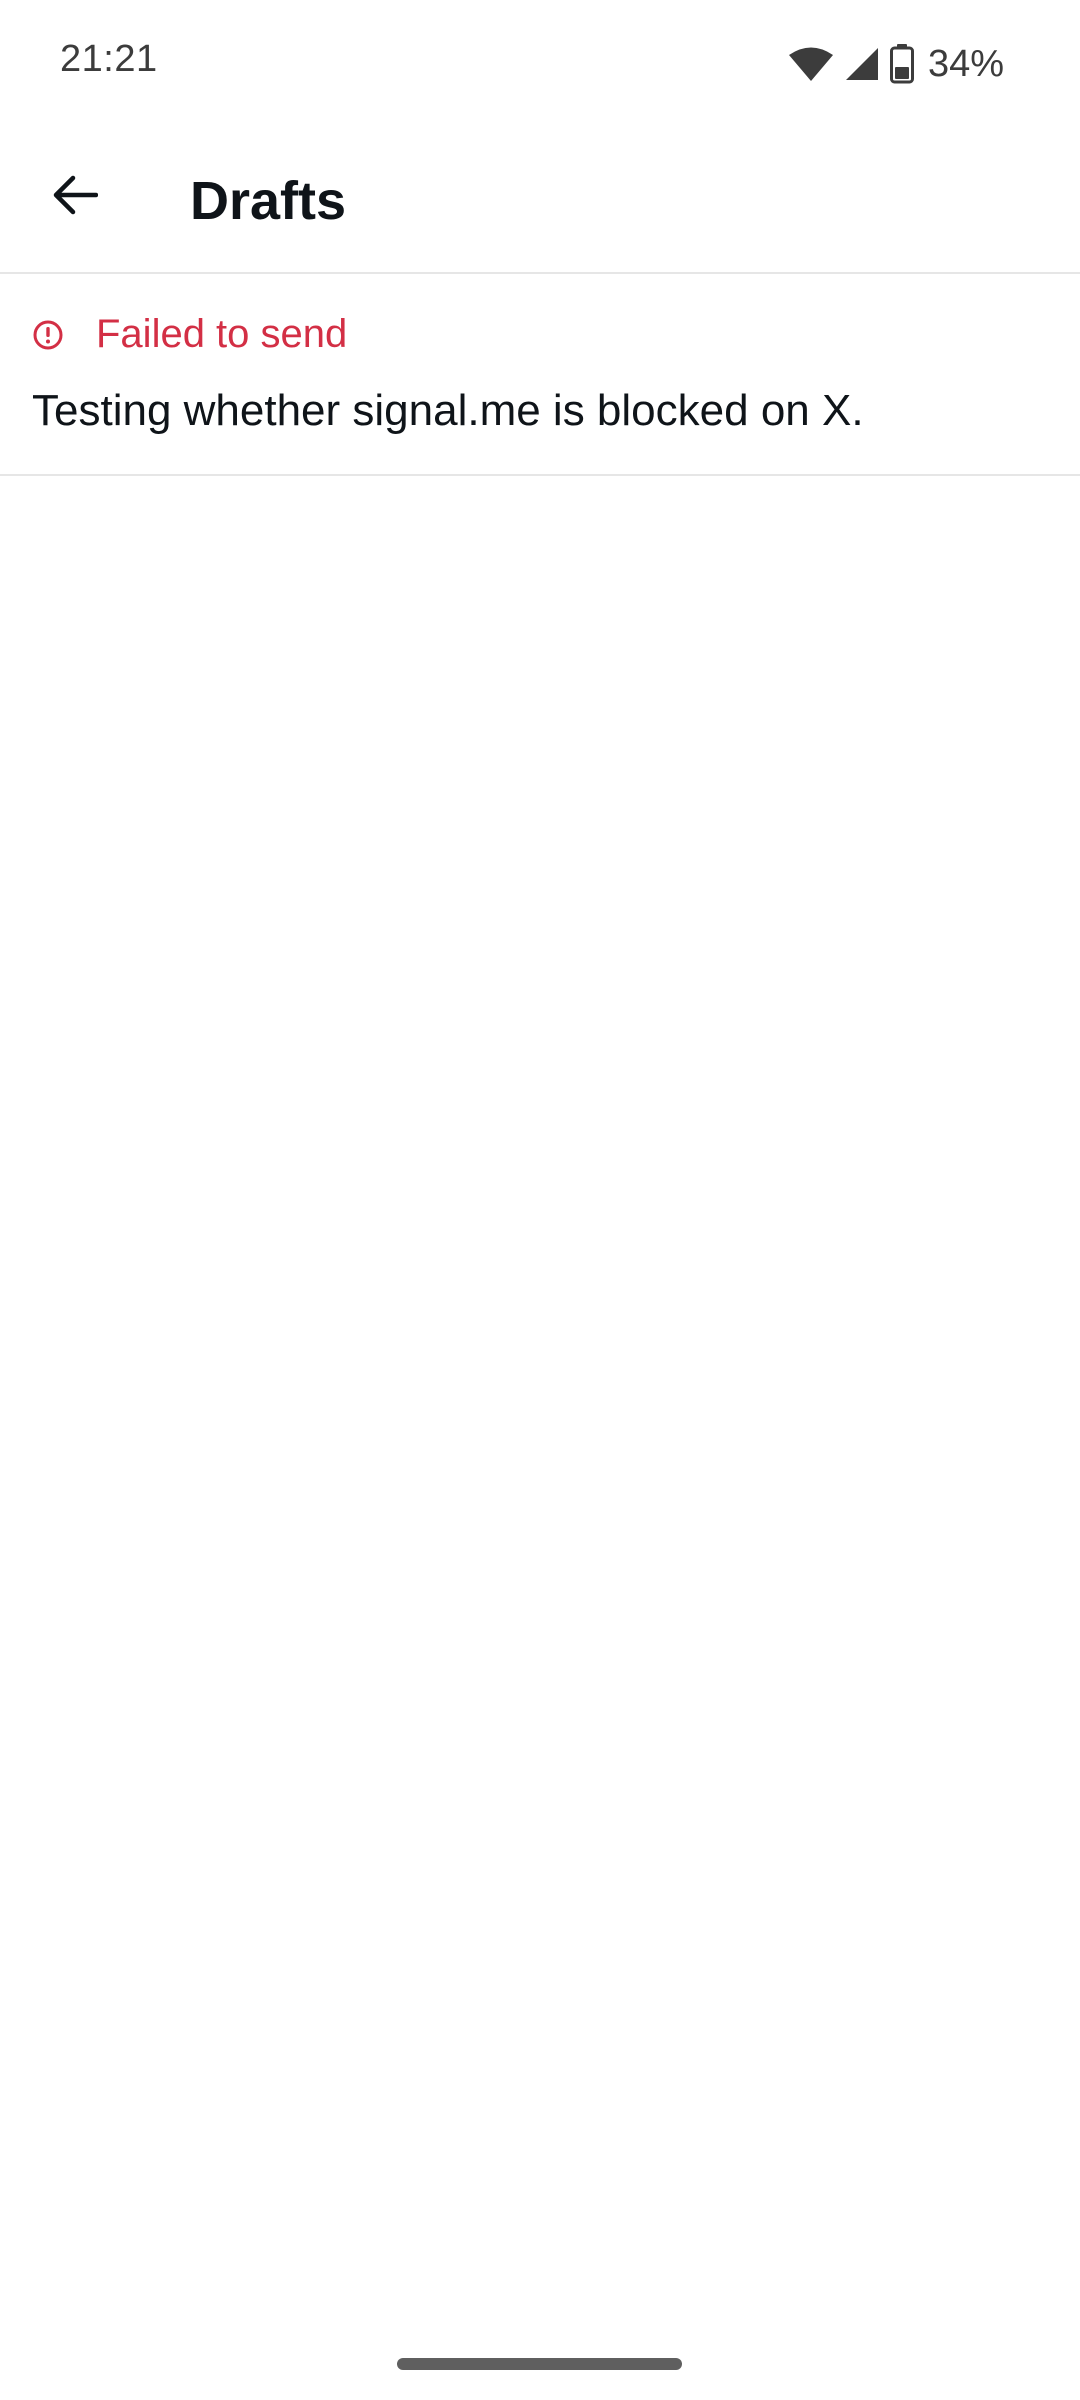 The width and height of the screenshot is (1080, 2400). Describe the element at coordinates (901, 64) in the screenshot. I see `battery-icon` at that location.